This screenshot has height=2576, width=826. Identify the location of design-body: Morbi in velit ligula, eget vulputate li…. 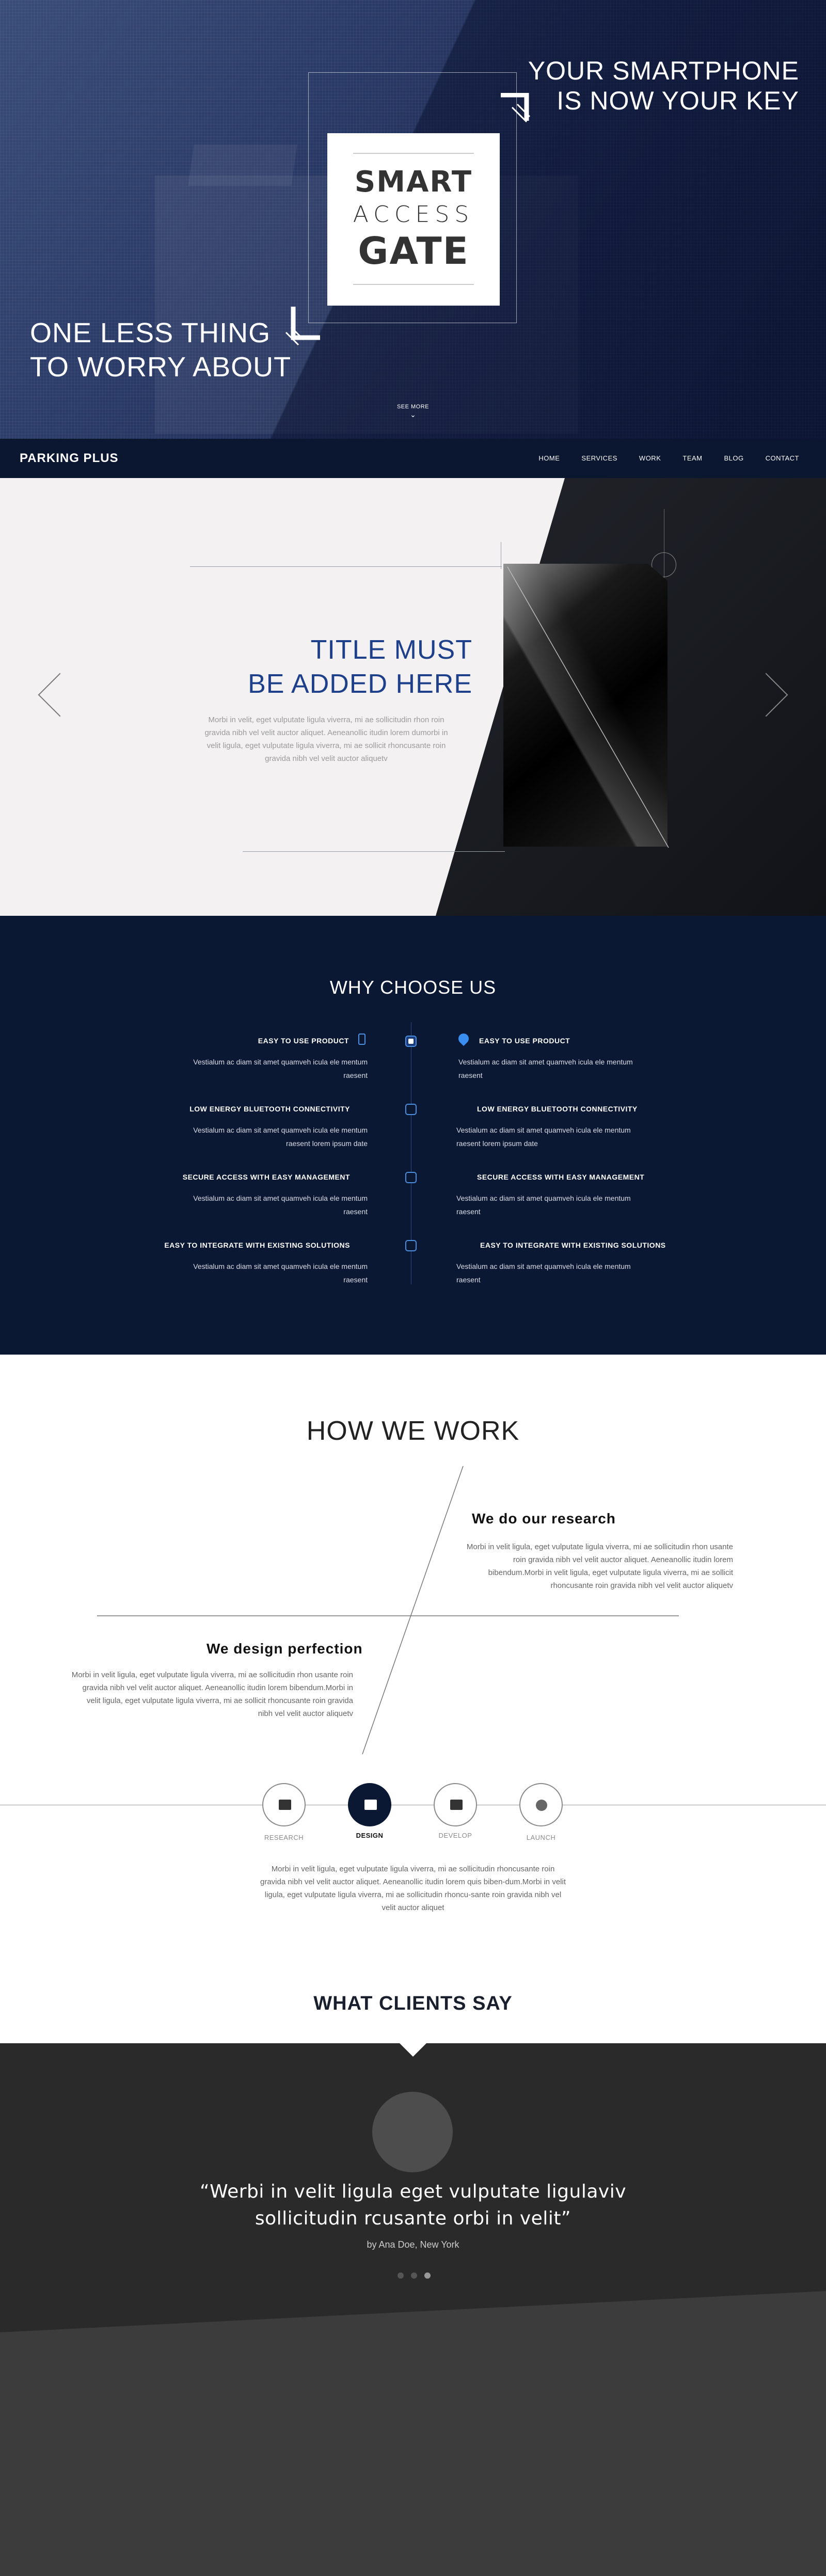
(212, 1694).